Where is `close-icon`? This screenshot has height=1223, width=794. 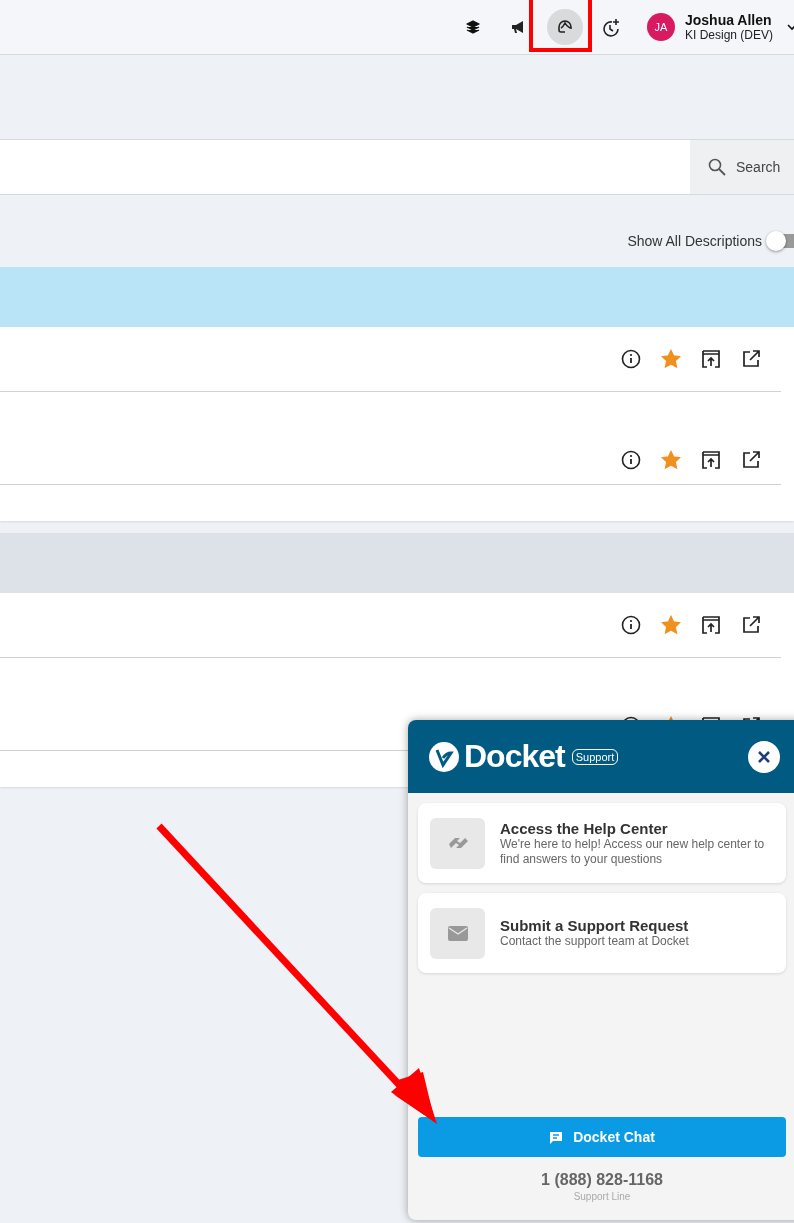
close-icon is located at coordinates (764, 756).